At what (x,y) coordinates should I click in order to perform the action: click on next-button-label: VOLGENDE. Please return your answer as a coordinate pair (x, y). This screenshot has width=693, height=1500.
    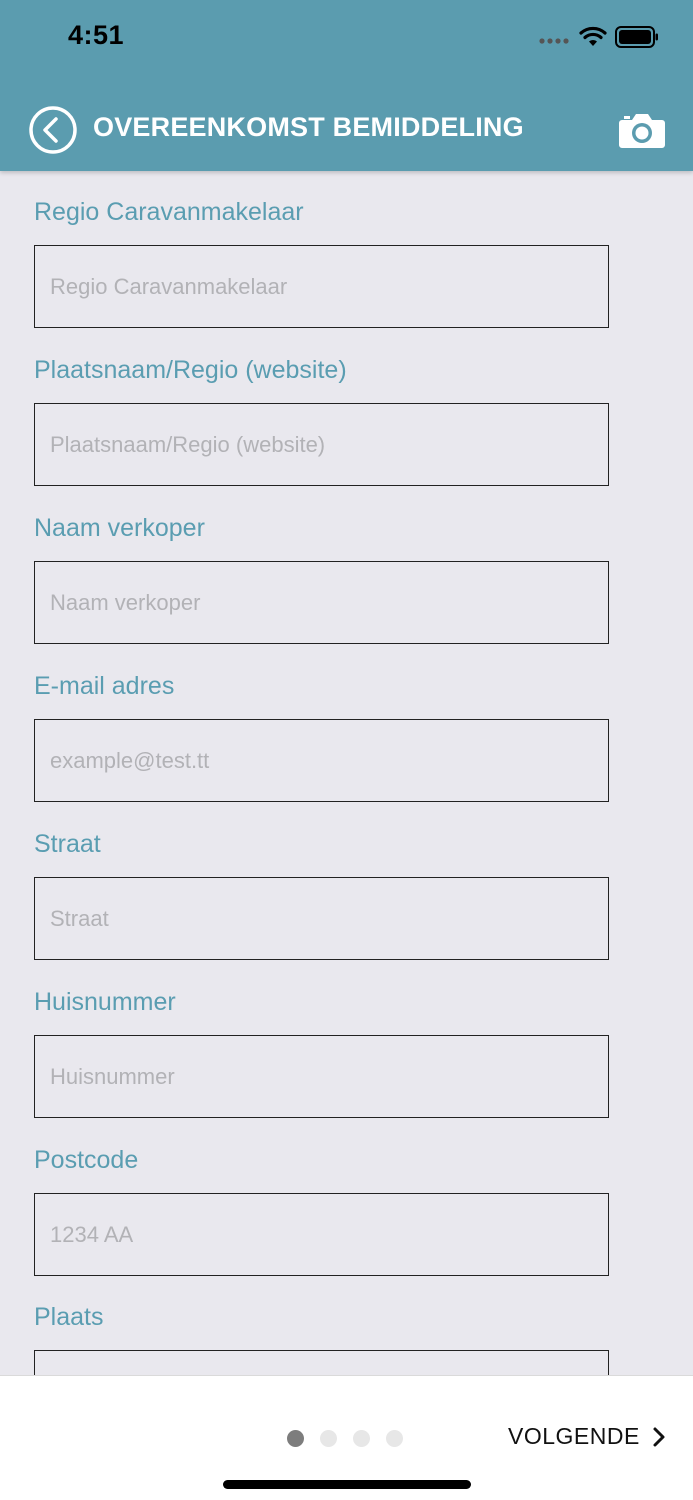
    Looking at the image, I should click on (574, 1436).